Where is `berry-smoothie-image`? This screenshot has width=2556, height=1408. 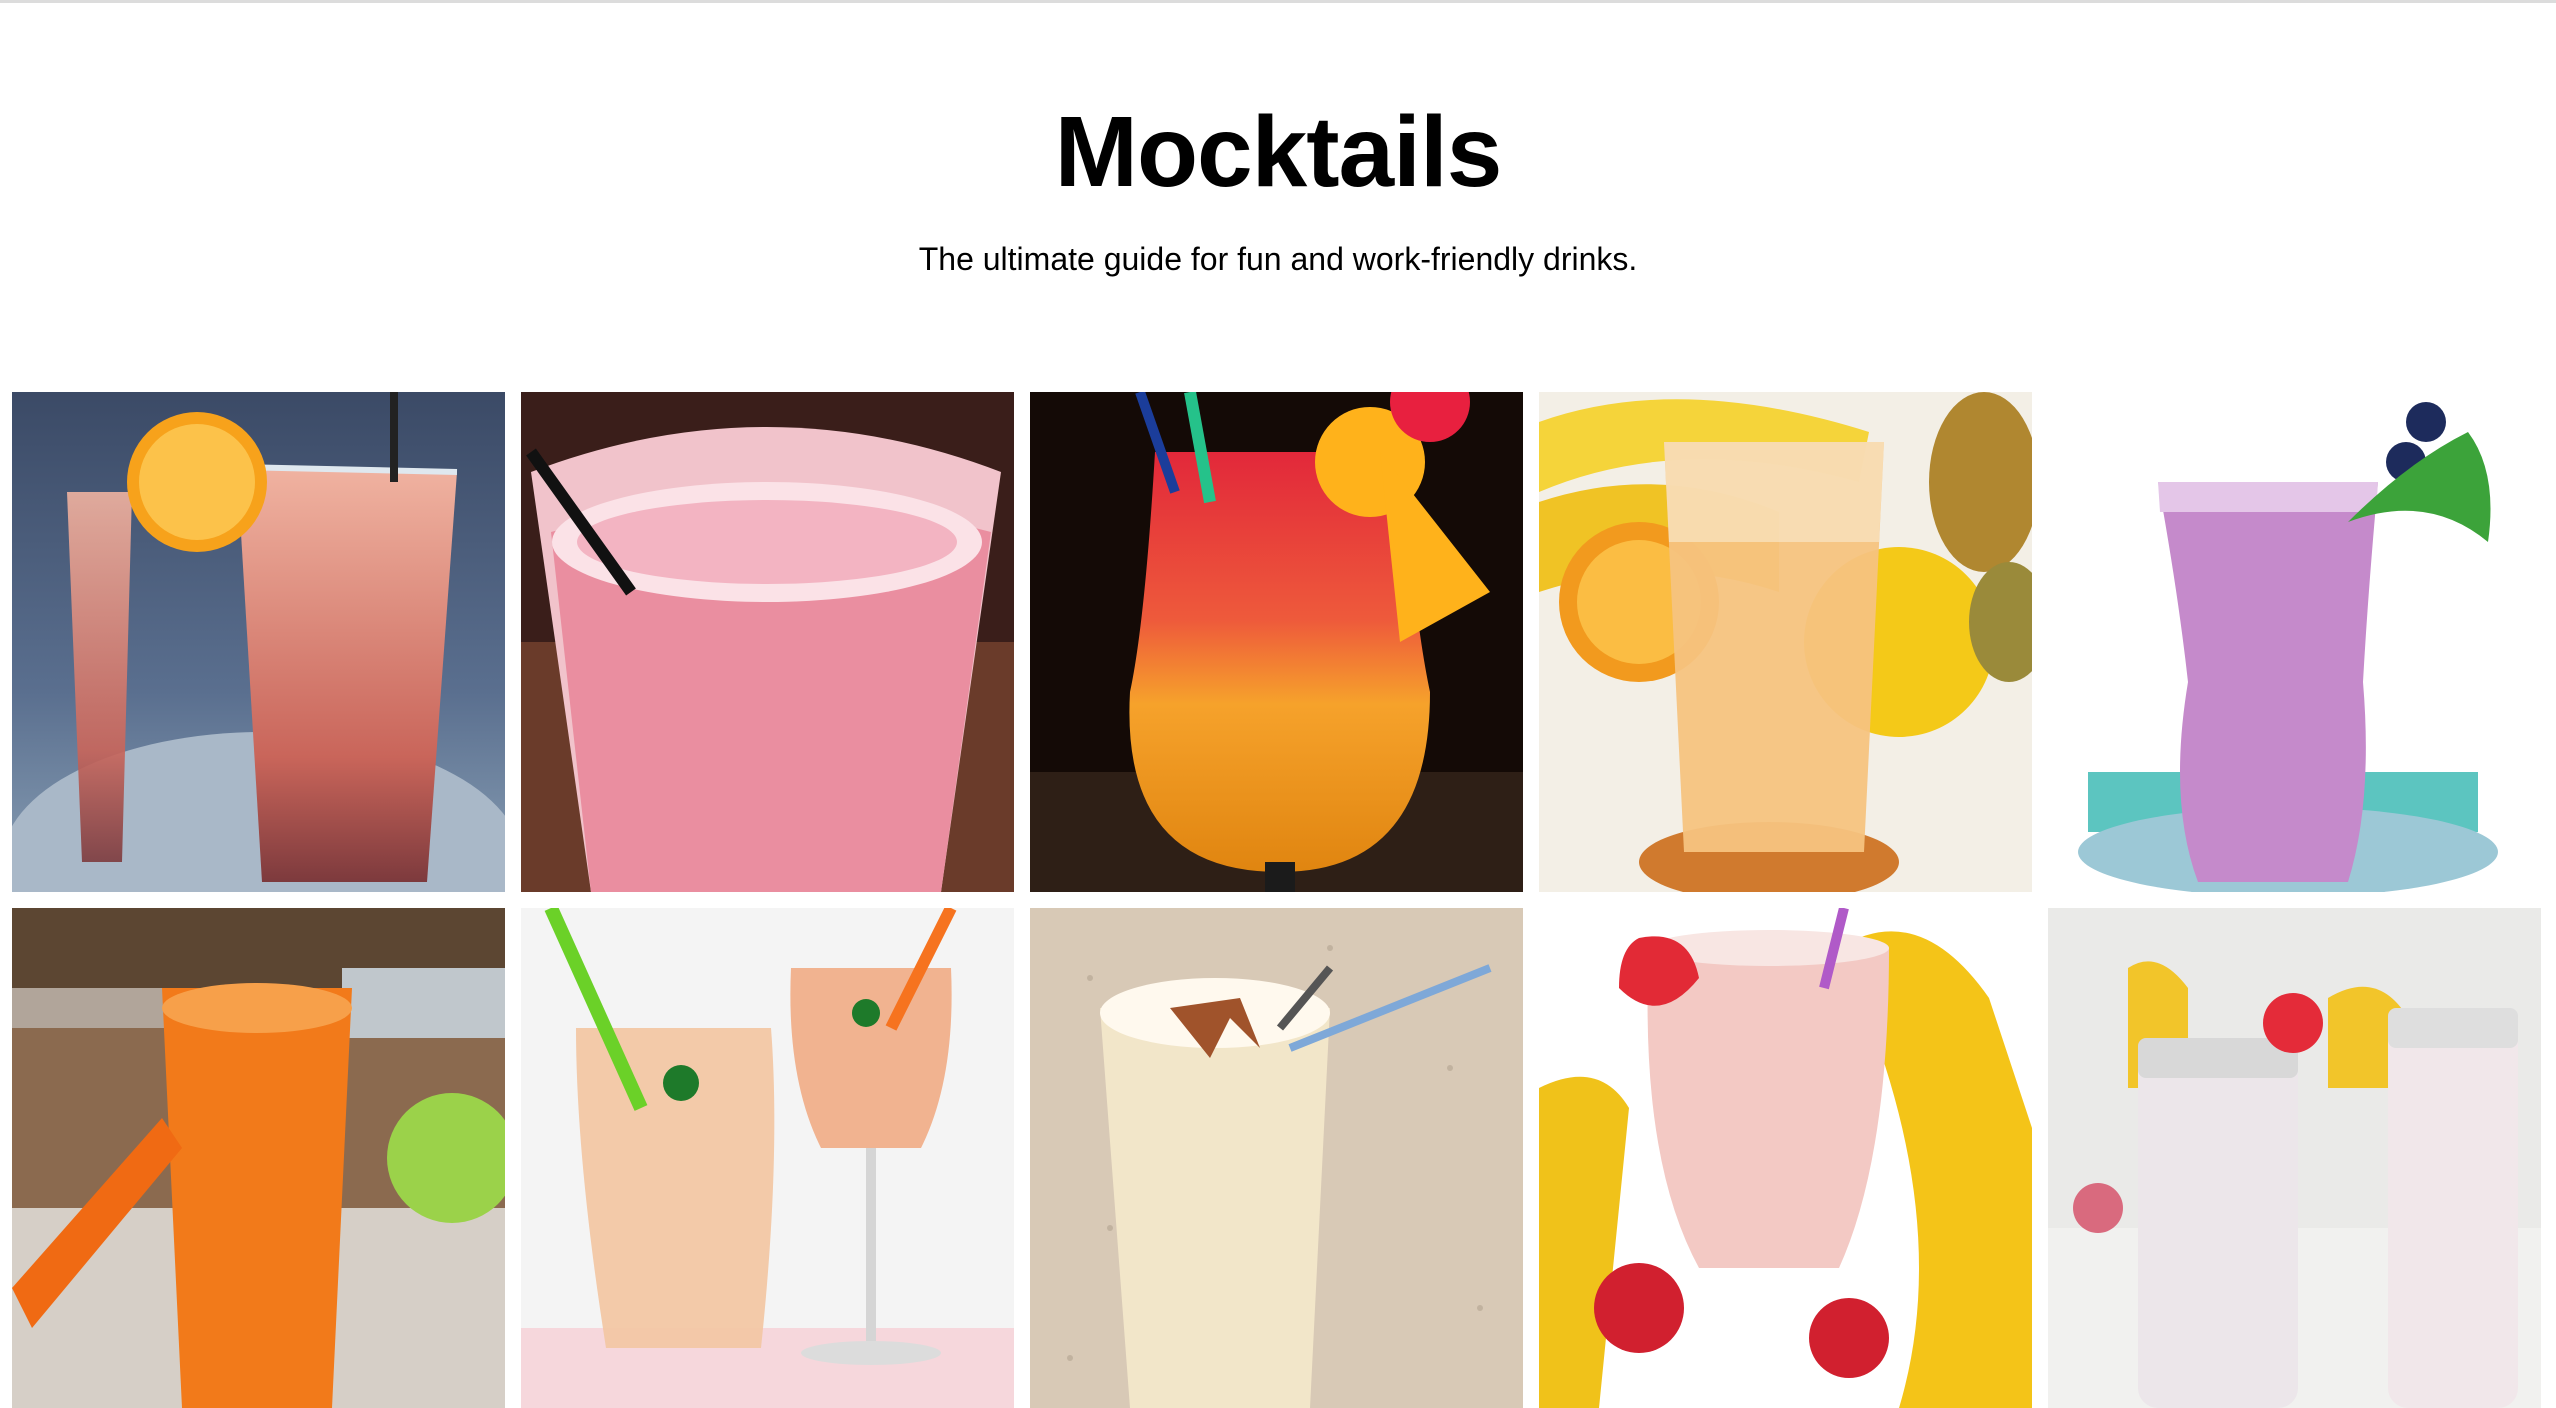
berry-smoothie-image is located at coordinates (2294, 642).